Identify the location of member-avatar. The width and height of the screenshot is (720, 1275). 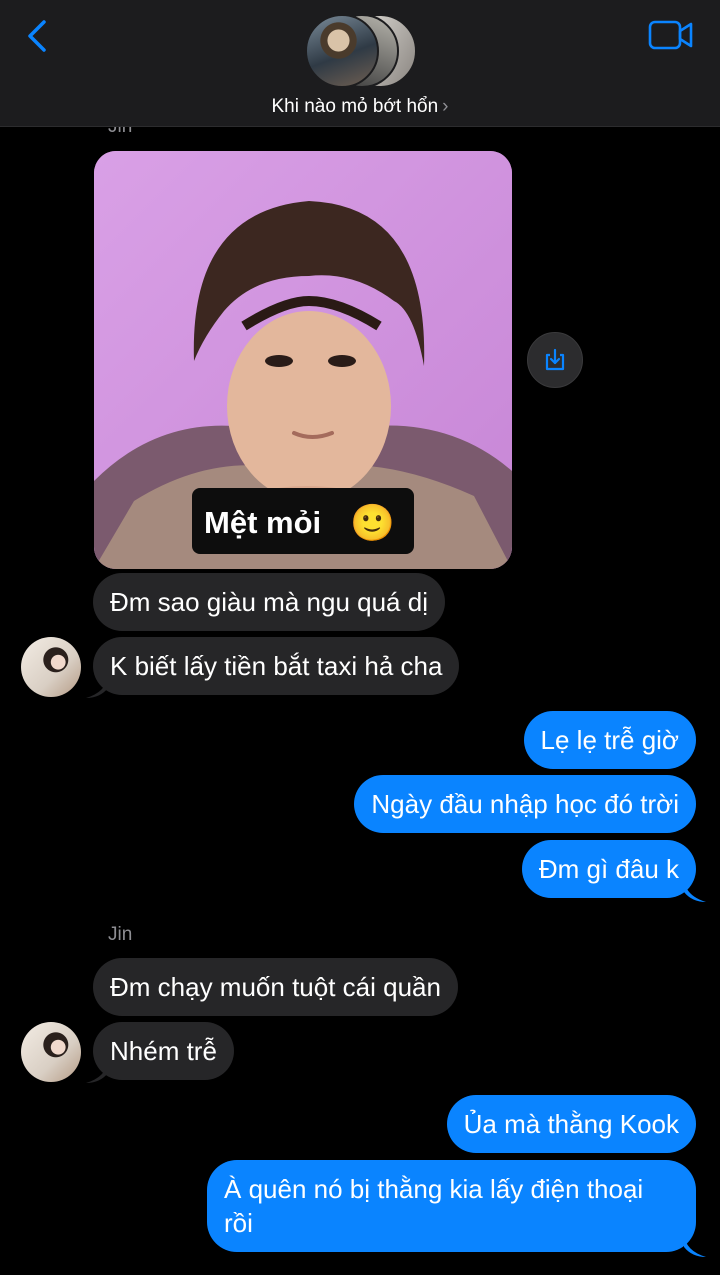
(342, 51).